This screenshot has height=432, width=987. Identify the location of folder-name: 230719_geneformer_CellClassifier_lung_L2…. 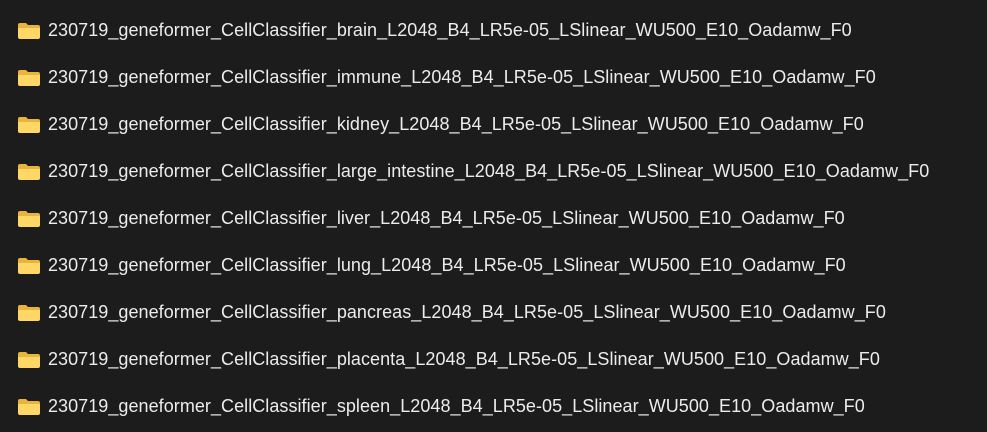
(447, 265).